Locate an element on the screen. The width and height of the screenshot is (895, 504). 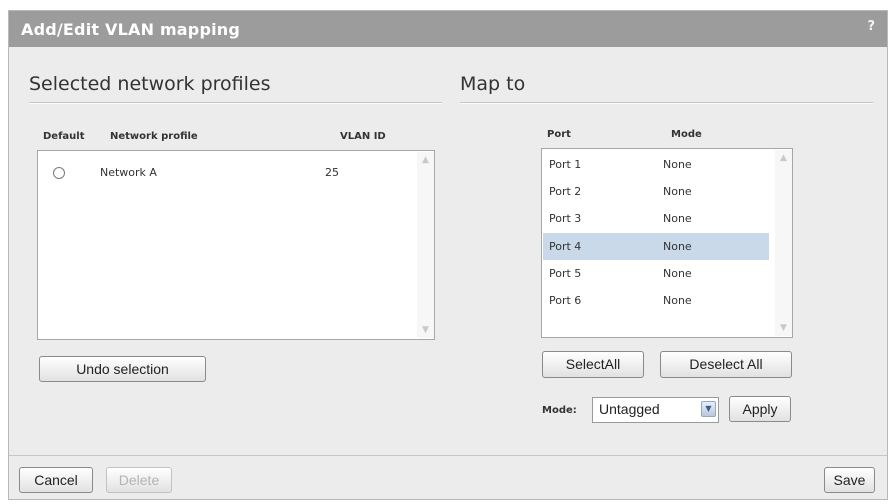
port-name: Port 4 is located at coordinates (565, 246).